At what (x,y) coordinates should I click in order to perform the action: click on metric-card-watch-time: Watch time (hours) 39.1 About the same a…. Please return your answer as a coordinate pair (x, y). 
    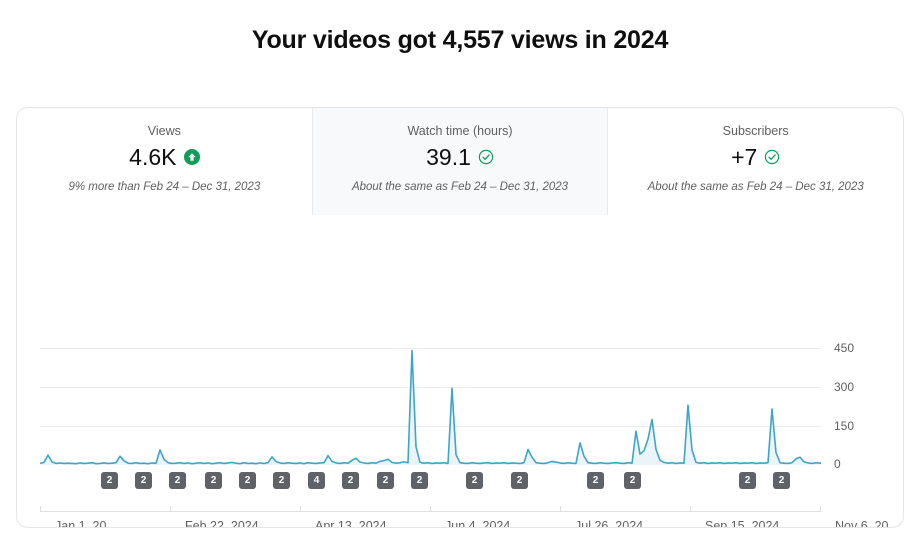
    Looking at the image, I should click on (460, 161).